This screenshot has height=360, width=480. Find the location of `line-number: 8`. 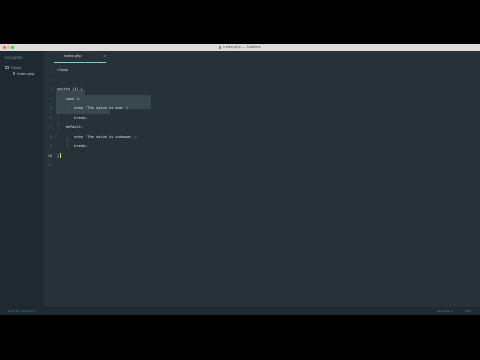

line-number: 8 is located at coordinates (50, 136).